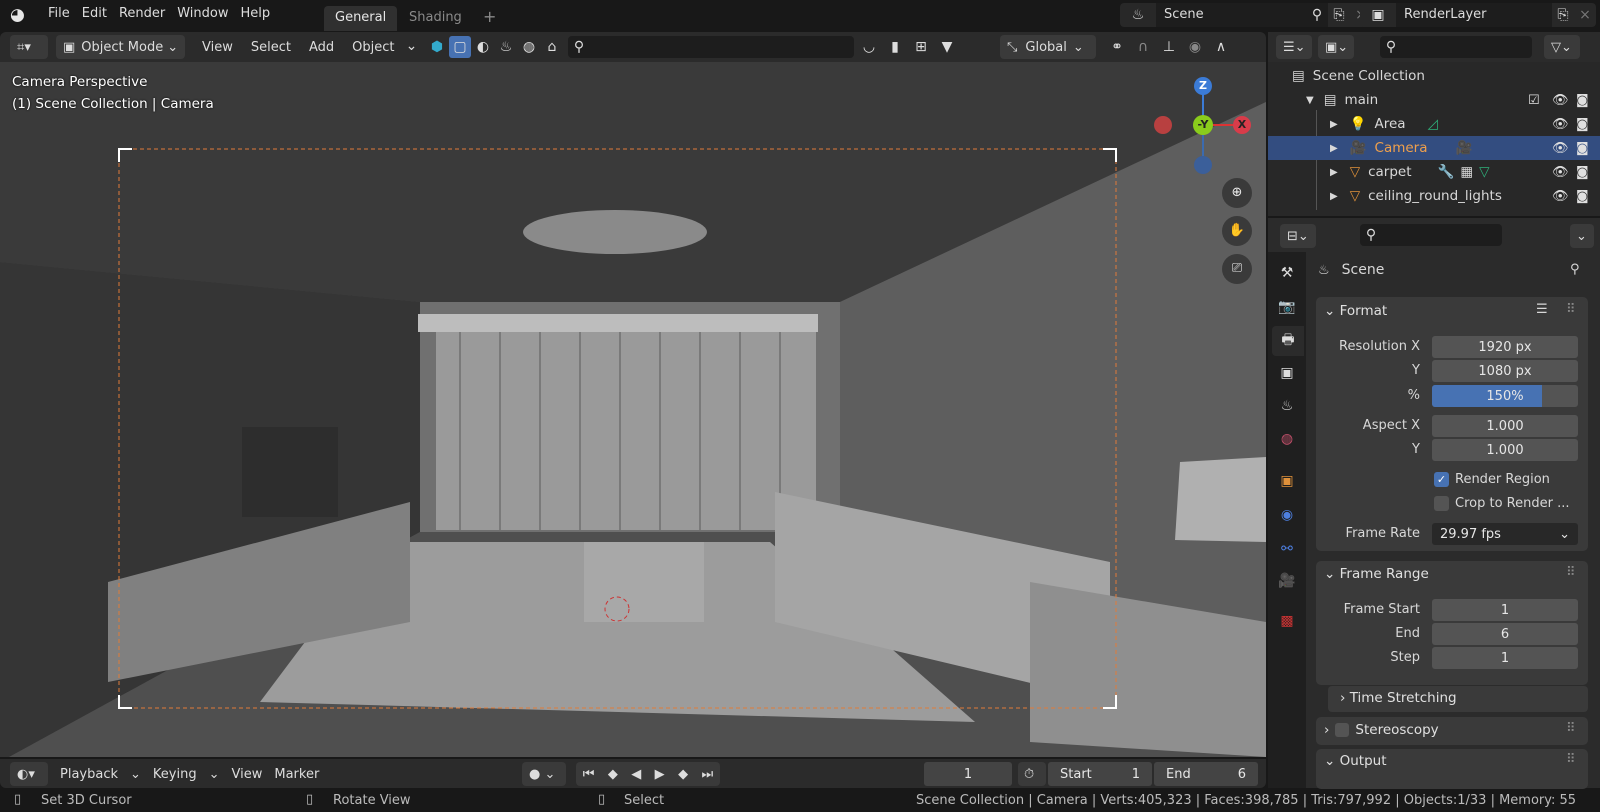 This screenshot has height=812, width=1600. What do you see at coordinates (636, 774) in the screenshot?
I see `play-reverse-icon: ◀` at bounding box center [636, 774].